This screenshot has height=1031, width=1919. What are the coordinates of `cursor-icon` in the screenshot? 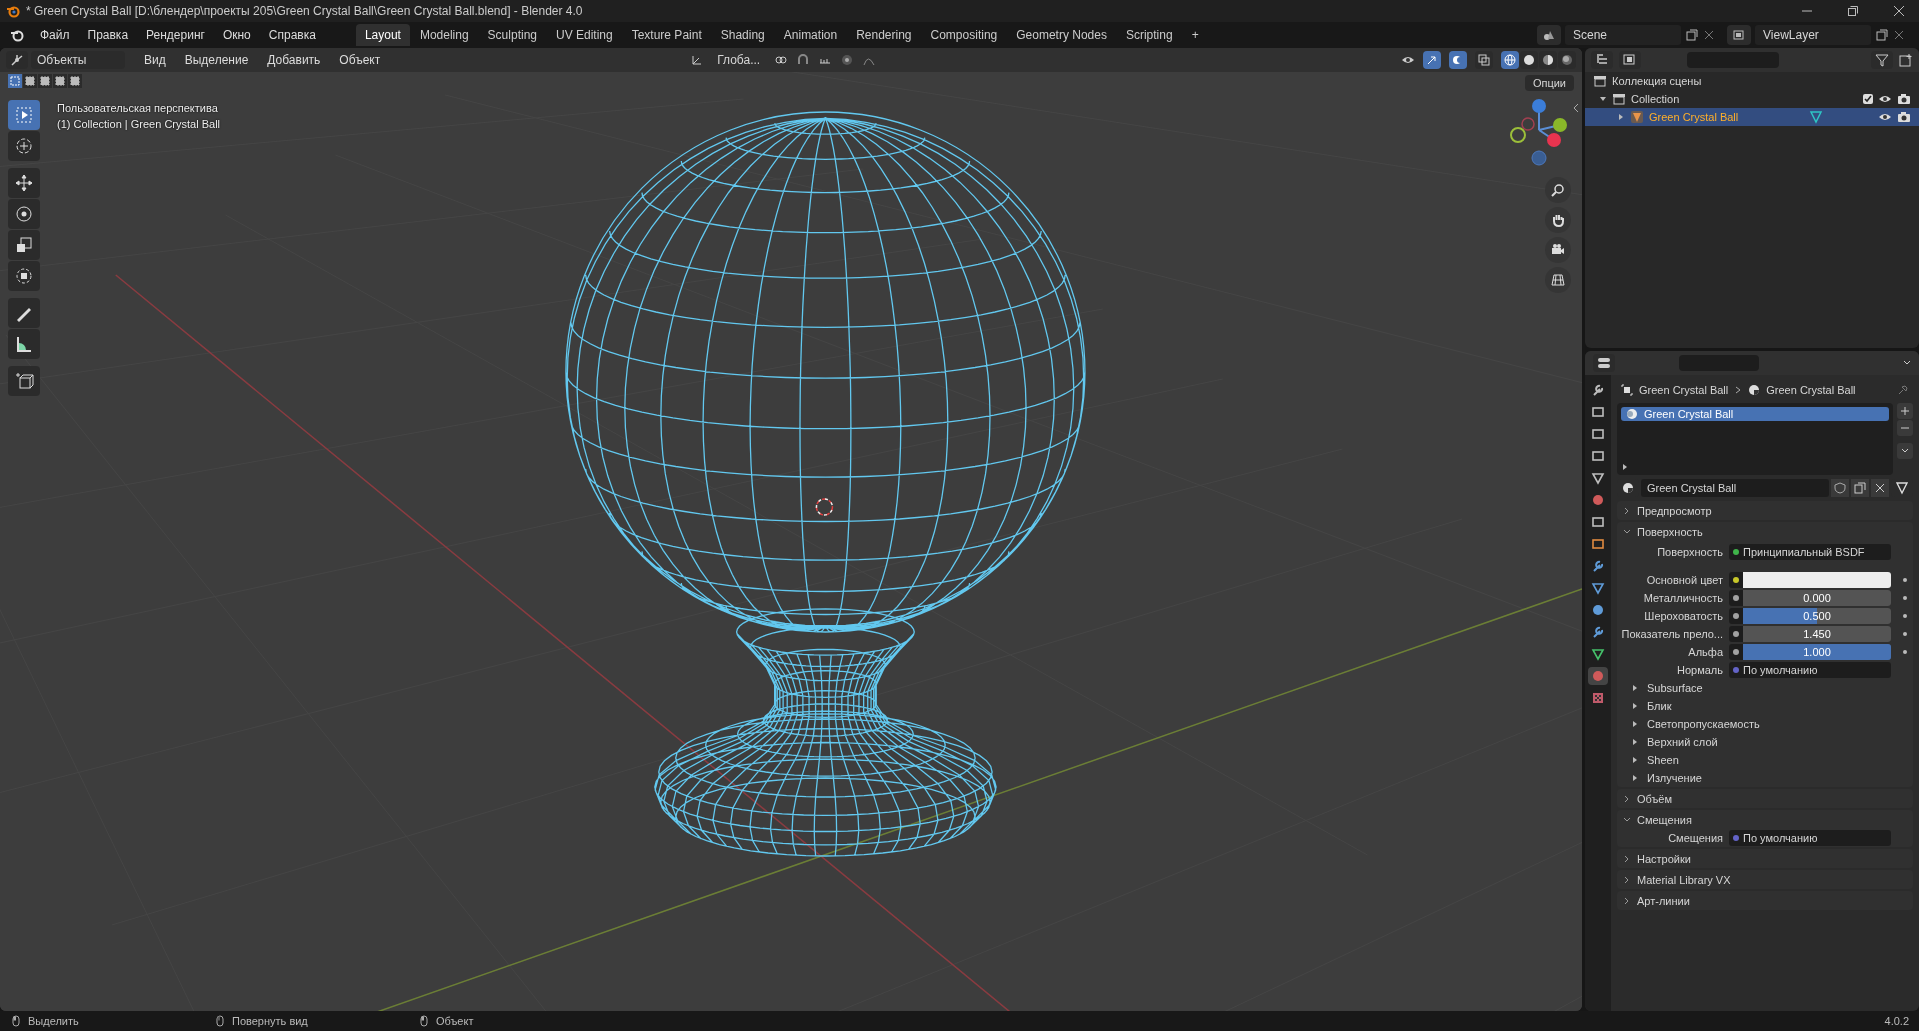 It's located at (24, 146).